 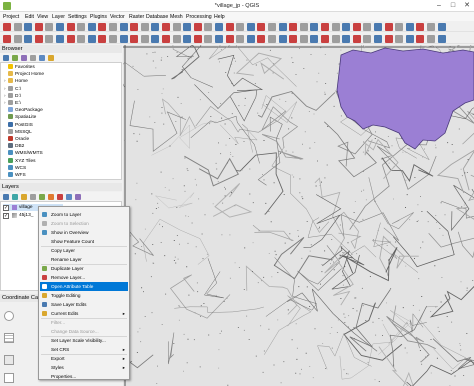 What do you see at coordinates (98, 17) in the screenshot?
I see `menu-plugins: Plugins` at bounding box center [98, 17].